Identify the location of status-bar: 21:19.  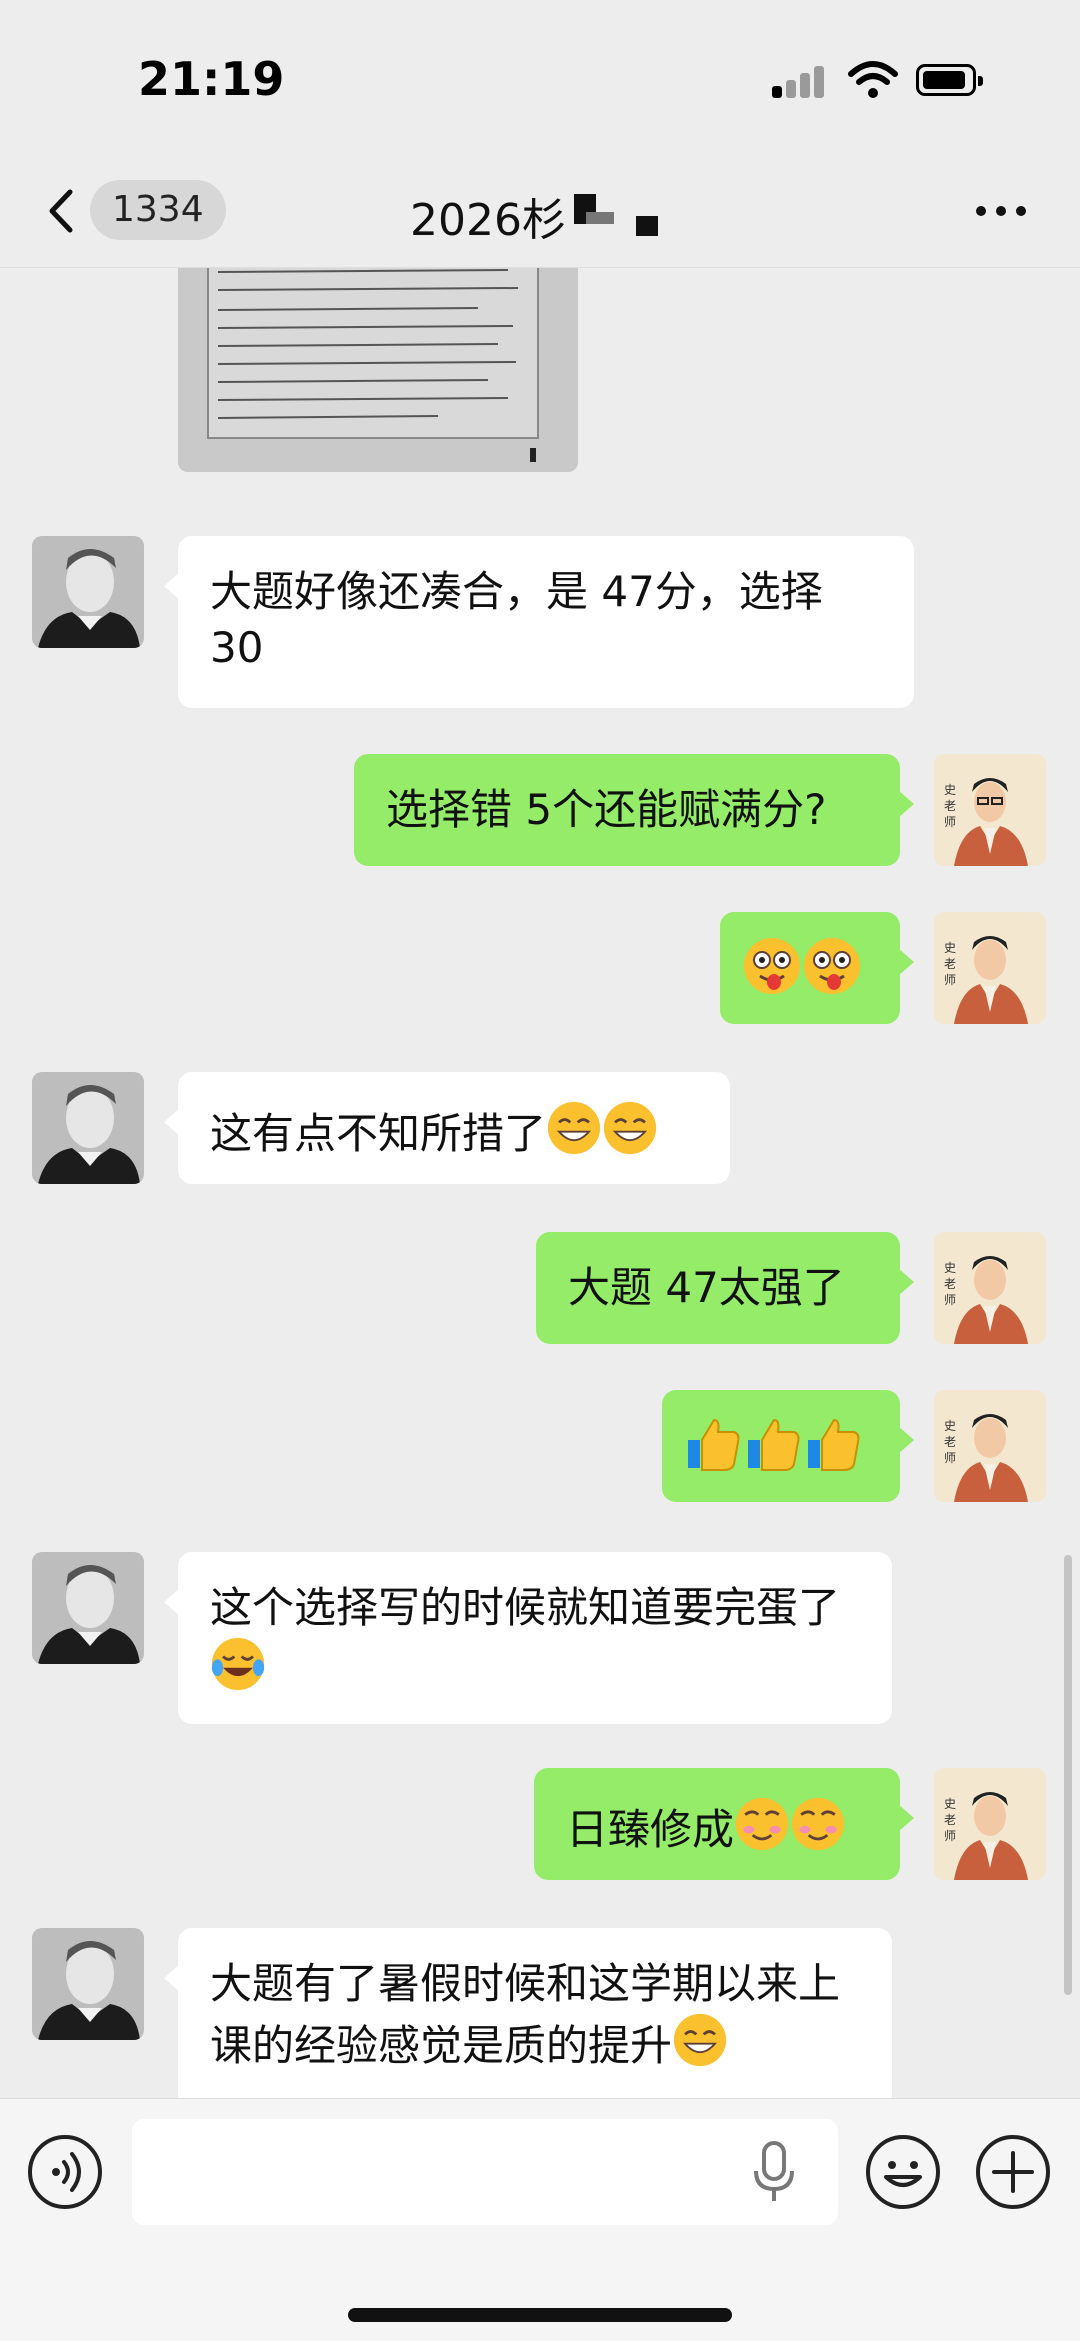
(540, 75).